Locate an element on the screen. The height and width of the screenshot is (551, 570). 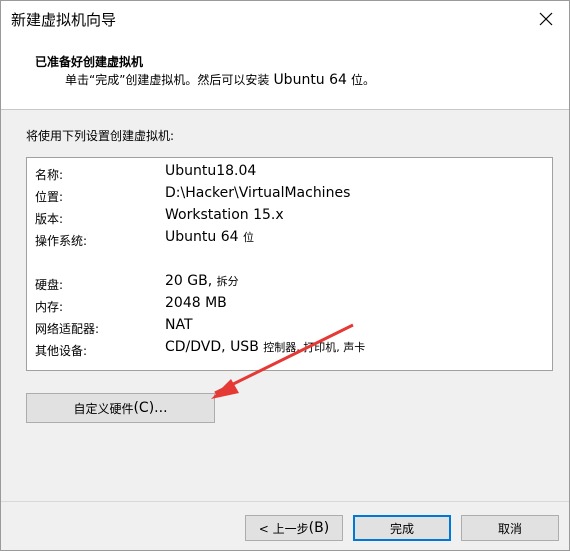
title-bar: 新建虚拟机向导 is located at coordinates (285, 19).